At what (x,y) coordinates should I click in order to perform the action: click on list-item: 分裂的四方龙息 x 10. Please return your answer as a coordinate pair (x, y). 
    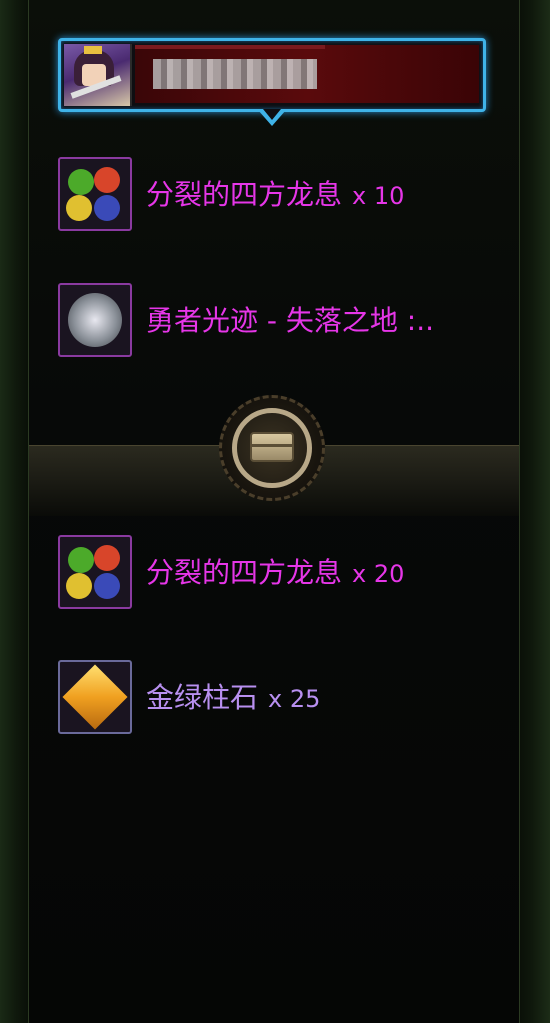
    Looking at the image, I should click on (278, 195).